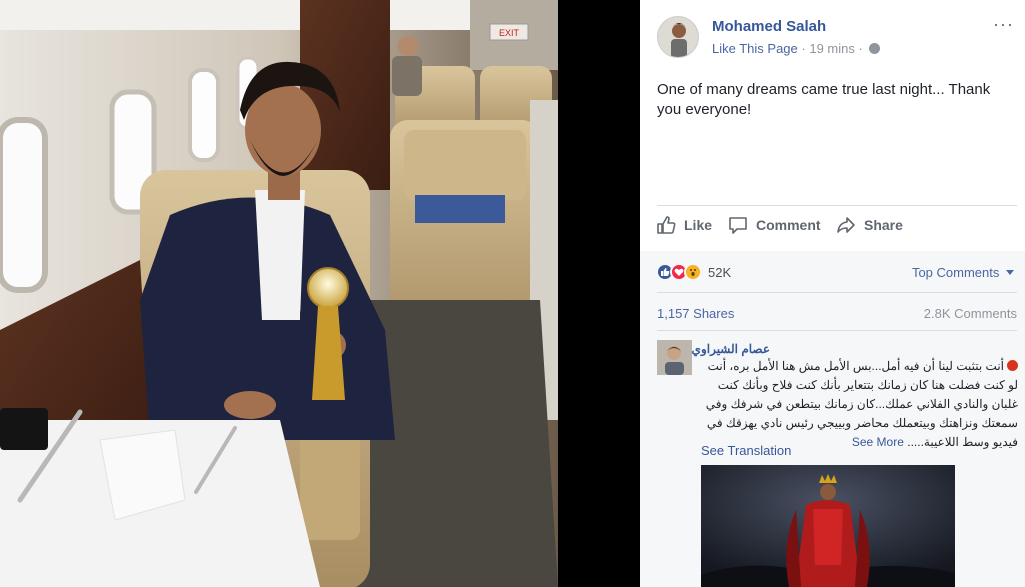 Image resolution: width=1025 pixels, height=587 pixels. Describe the element at coordinates (970, 313) in the screenshot. I see `comments-count: 2.8K Comments` at that location.